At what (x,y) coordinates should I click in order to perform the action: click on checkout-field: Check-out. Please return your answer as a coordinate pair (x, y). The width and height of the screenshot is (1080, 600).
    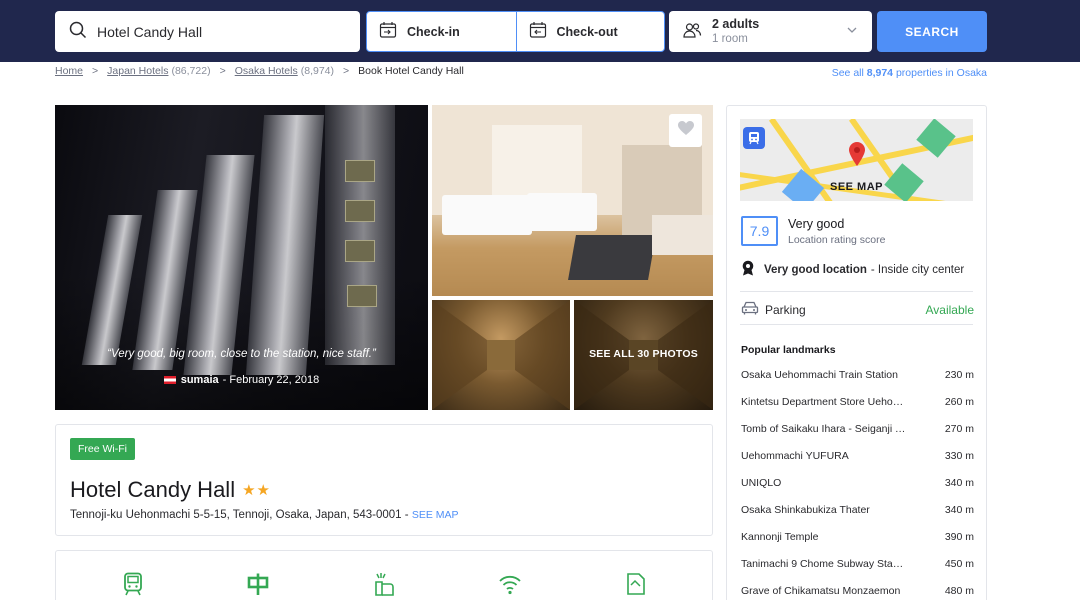
    Looking at the image, I should click on (590, 31).